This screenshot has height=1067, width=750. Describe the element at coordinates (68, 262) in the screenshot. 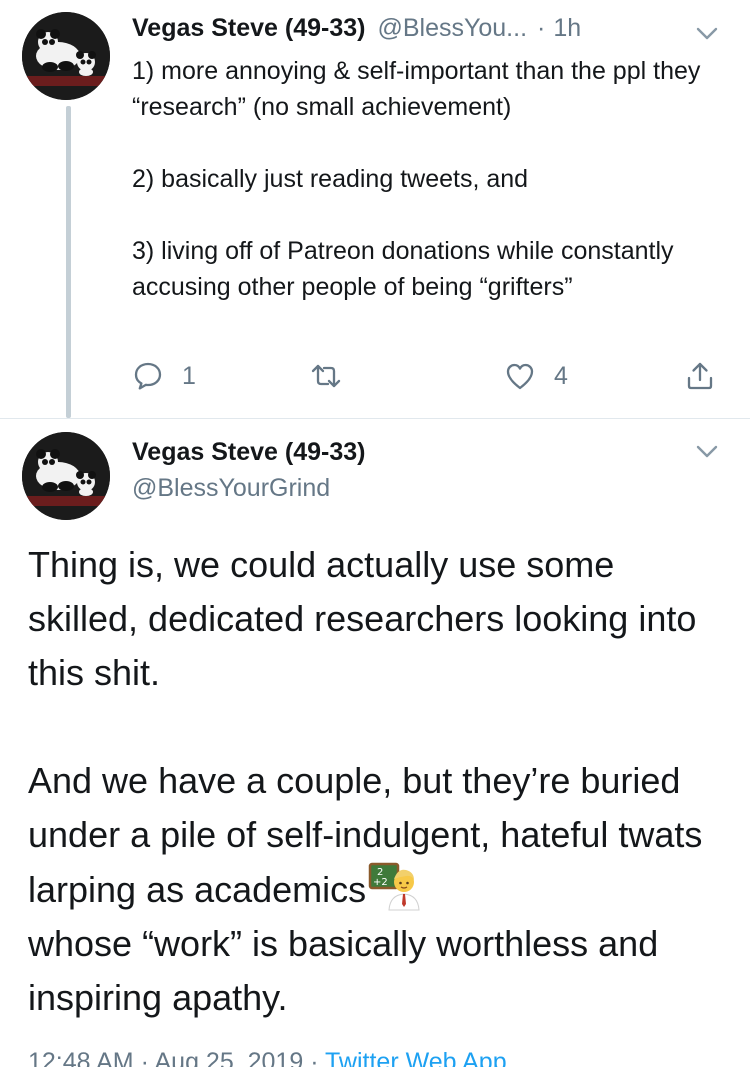

I see `thread-connector-line` at that location.